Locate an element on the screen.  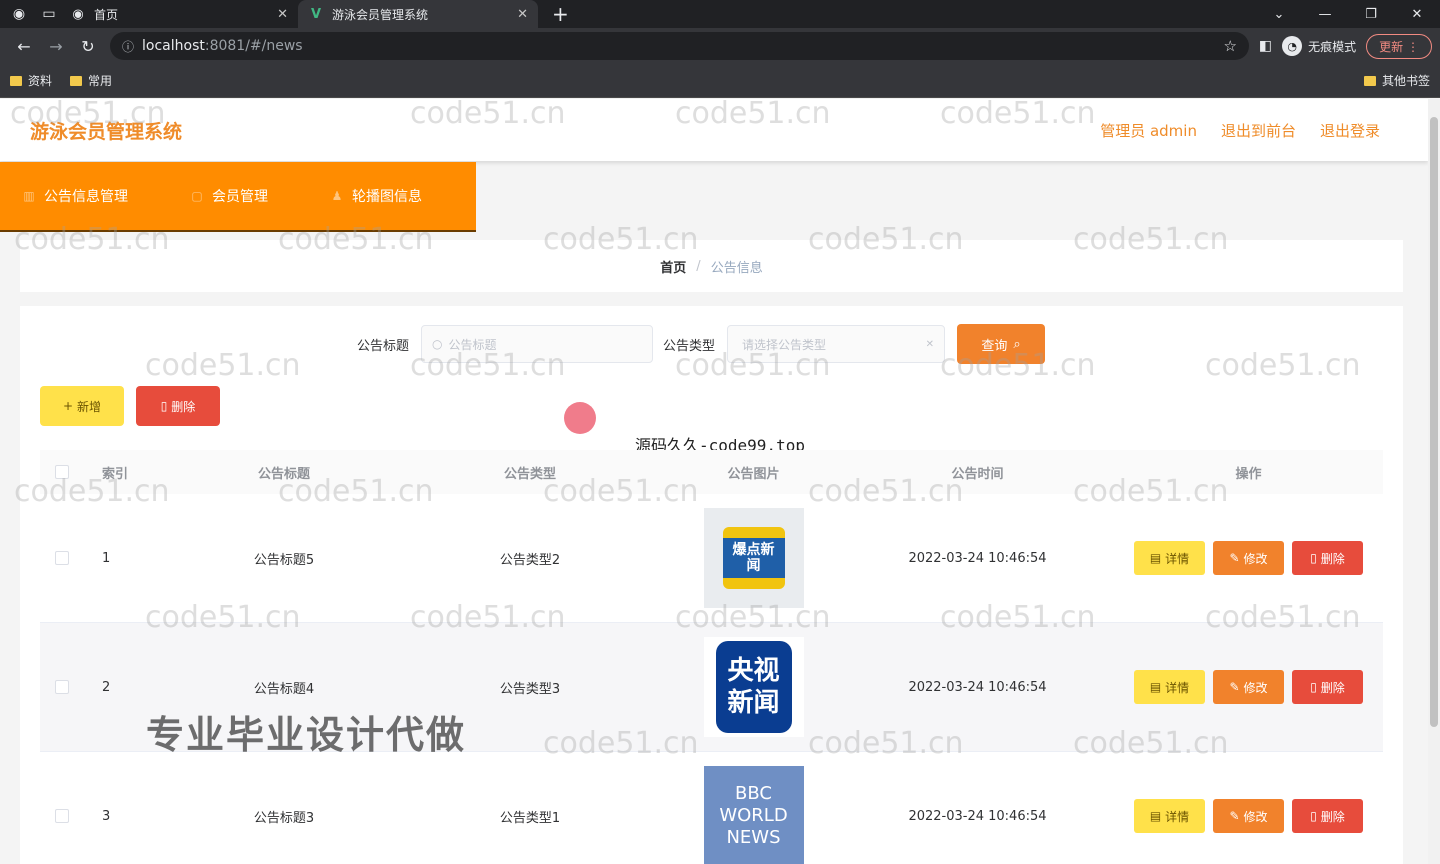
col-time: 公告时间 is located at coordinates (977, 474).